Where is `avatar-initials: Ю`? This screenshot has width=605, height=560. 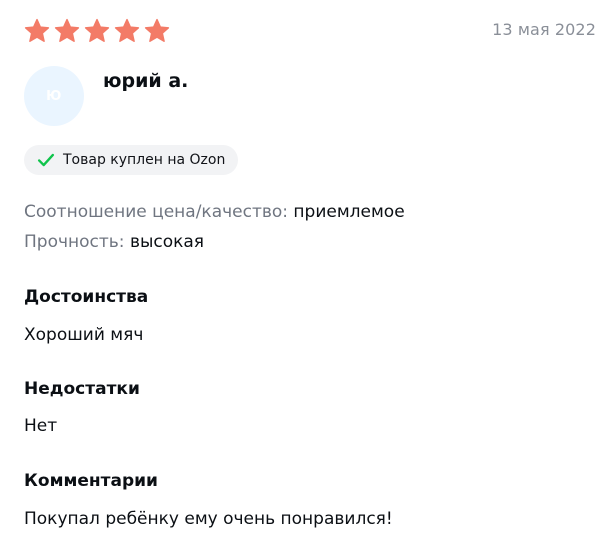
avatar-initials: Ю is located at coordinates (54, 96).